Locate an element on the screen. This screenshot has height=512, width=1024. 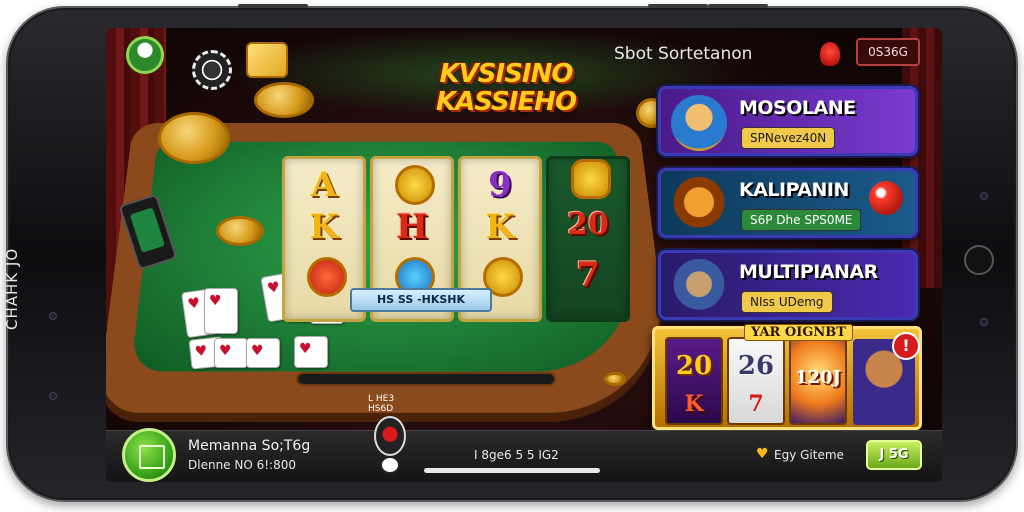
game-play-button: SPNevez40N is located at coordinates (788, 138).